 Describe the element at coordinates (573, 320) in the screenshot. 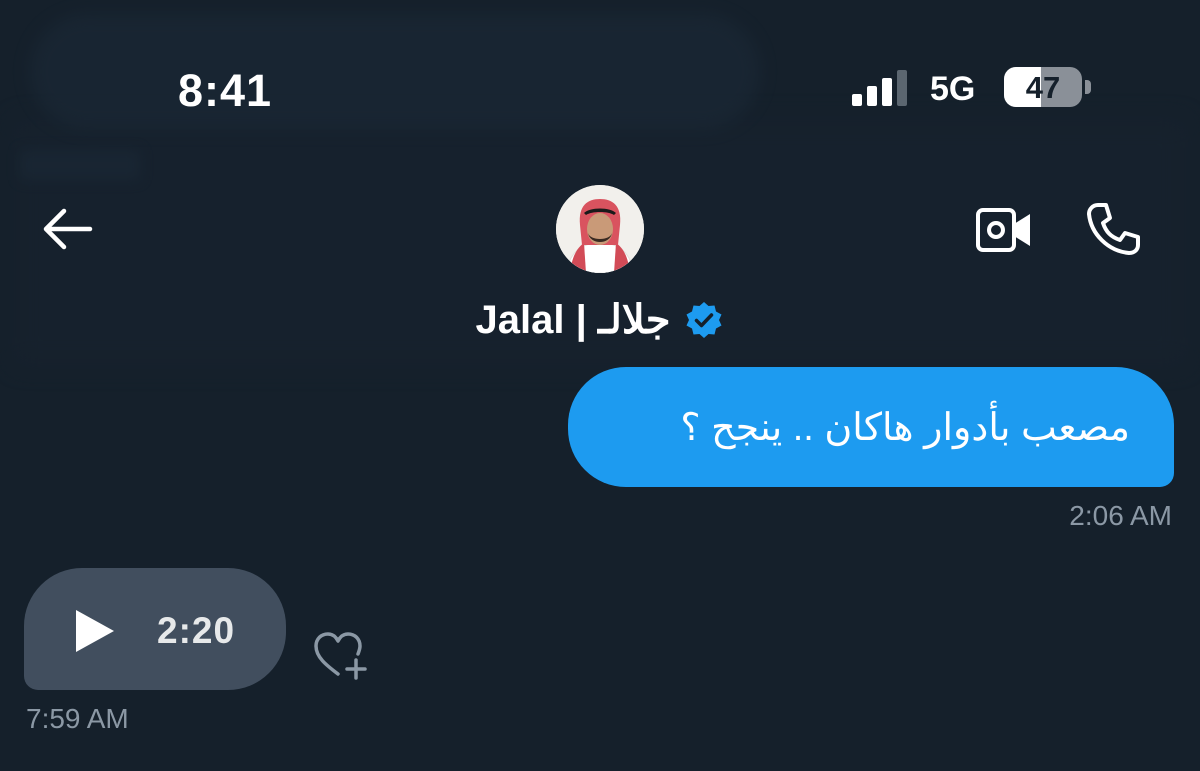

I see `contact-name: Jalal | جلالـ` at that location.